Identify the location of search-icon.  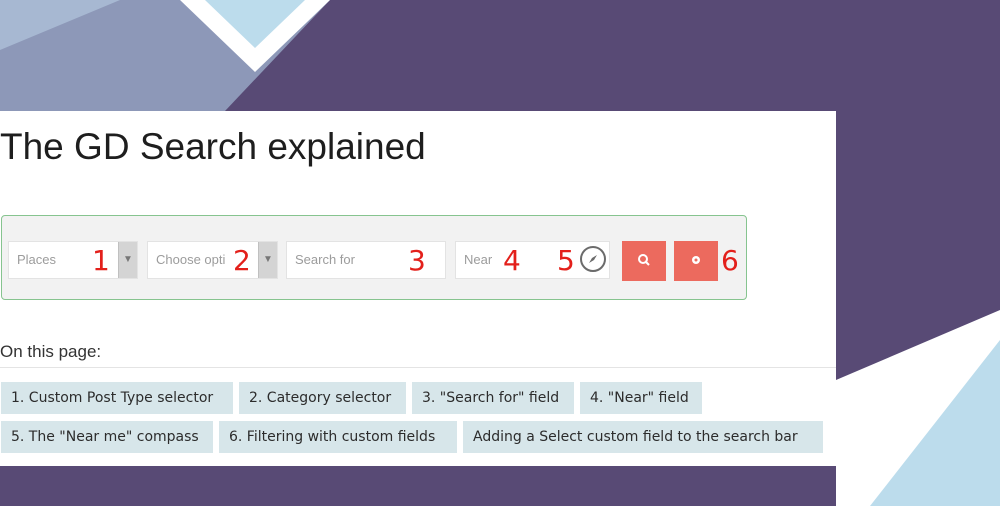
(644, 260).